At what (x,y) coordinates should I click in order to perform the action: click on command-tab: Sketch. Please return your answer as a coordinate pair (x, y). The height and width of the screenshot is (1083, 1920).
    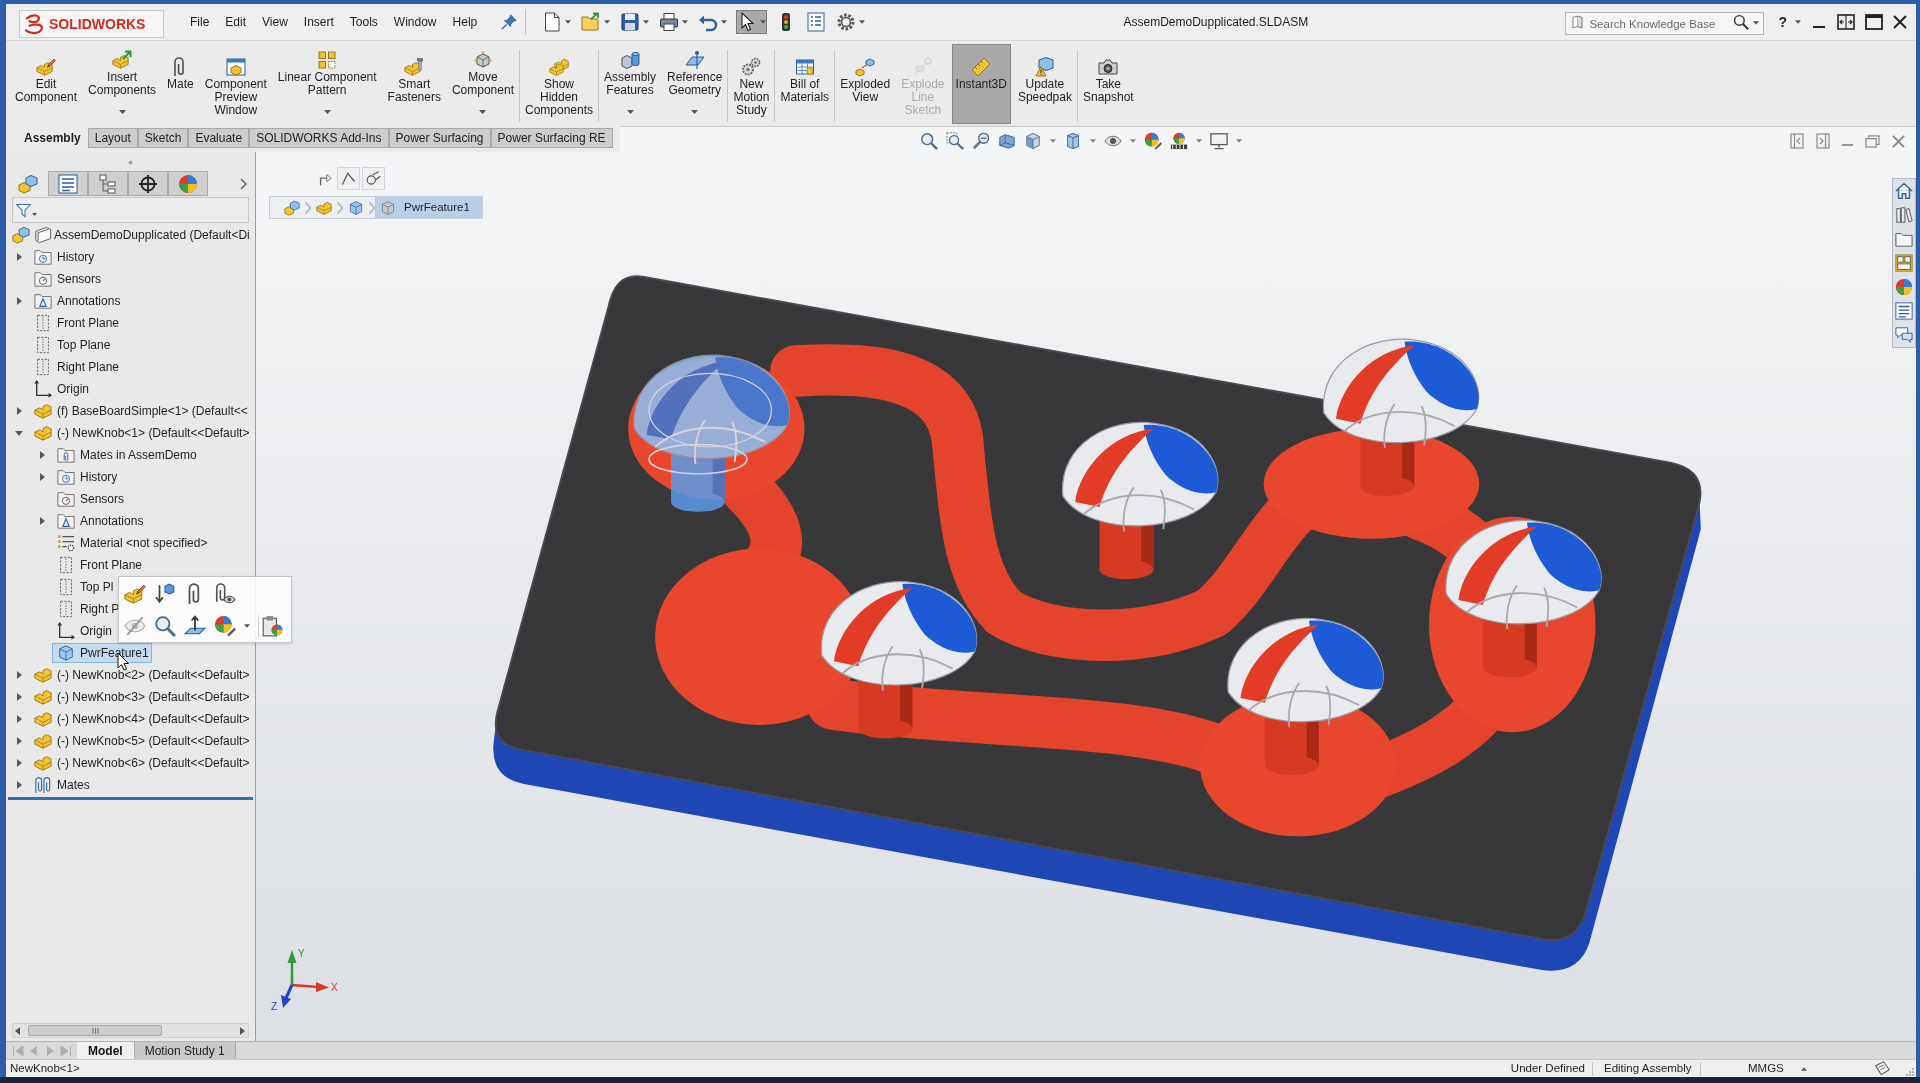
    Looking at the image, I should click on (163, 138).